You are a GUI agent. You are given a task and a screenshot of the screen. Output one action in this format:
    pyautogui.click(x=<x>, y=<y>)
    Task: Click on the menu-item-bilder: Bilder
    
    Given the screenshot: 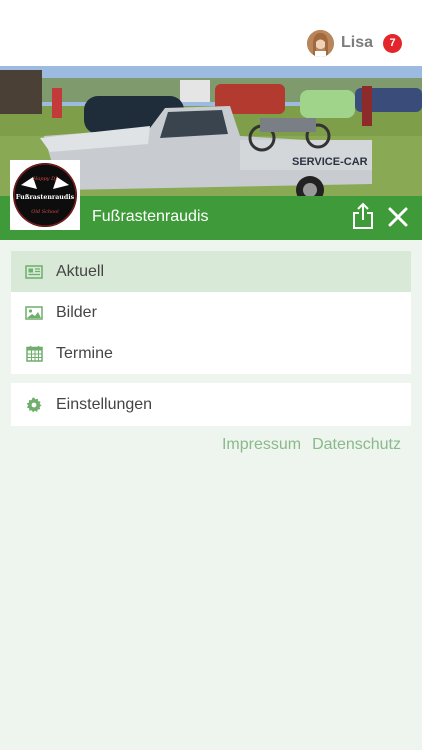 What is the action you would take?
    pyautogui.click(x=211, y=312)
    